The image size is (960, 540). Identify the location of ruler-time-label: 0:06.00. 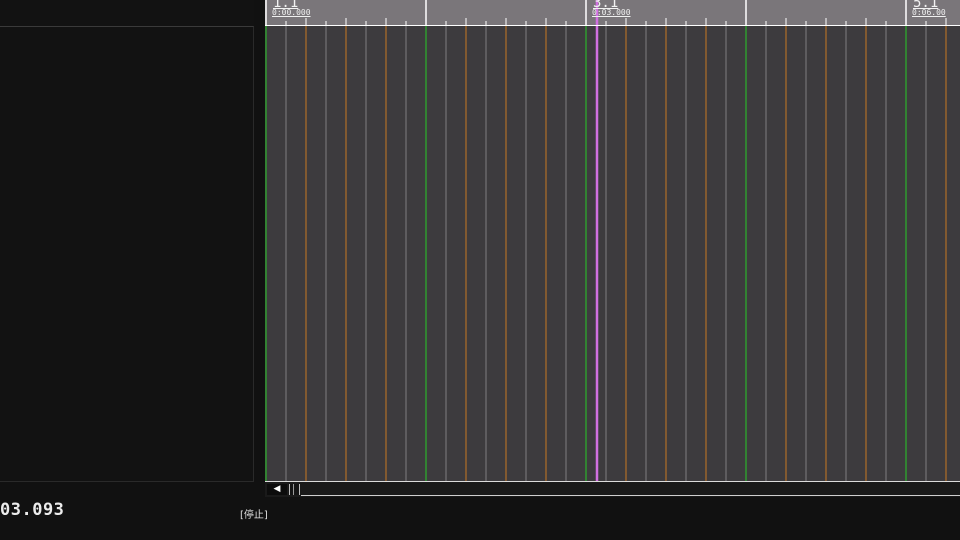
(929, 12).